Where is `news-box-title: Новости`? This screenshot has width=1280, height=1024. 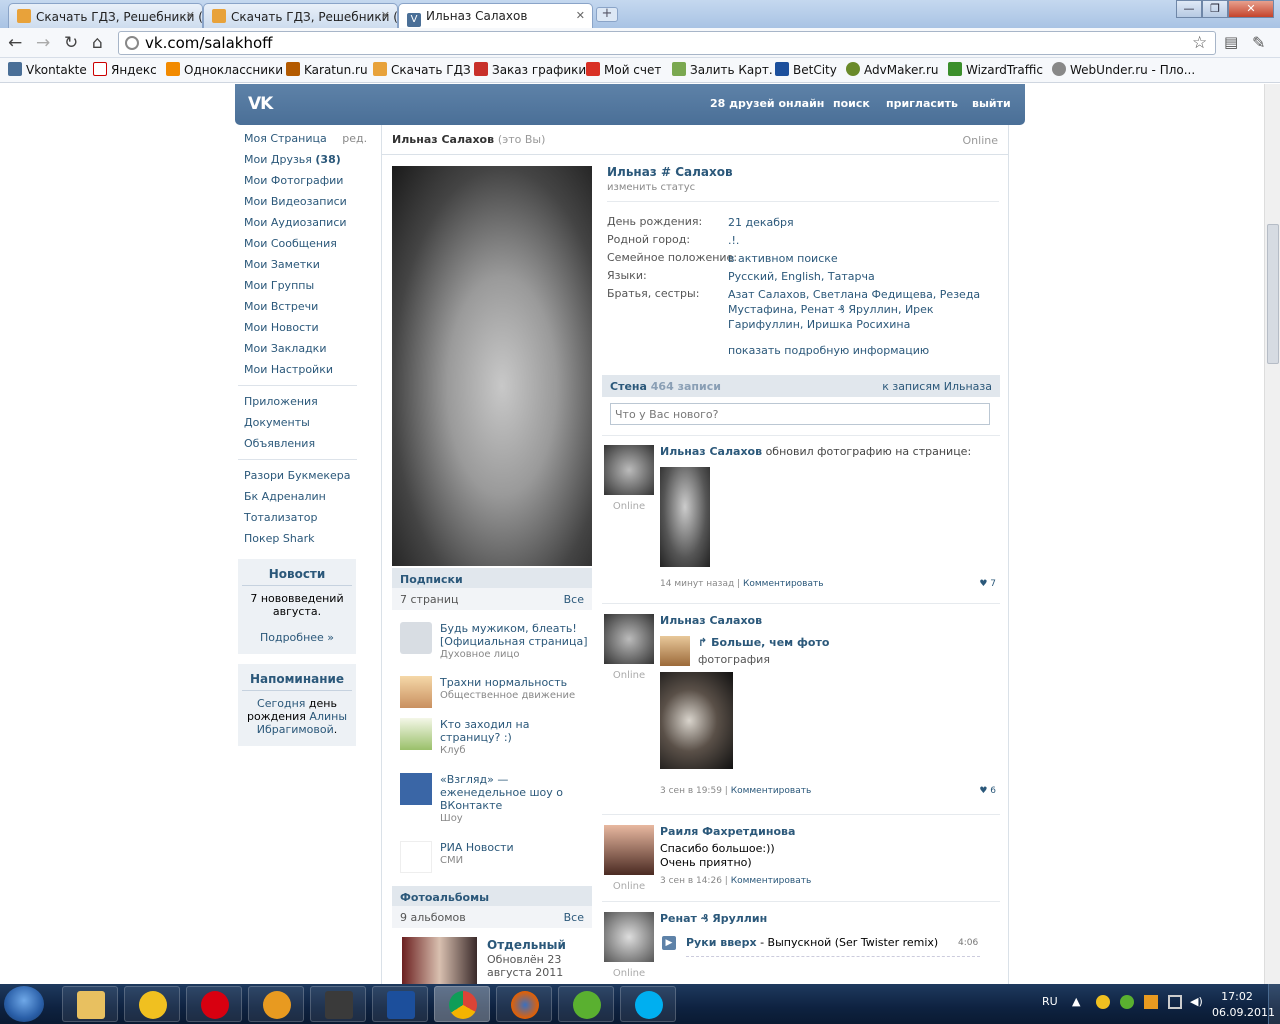 news-box-title: Новости is located at coordinates (297, 576).